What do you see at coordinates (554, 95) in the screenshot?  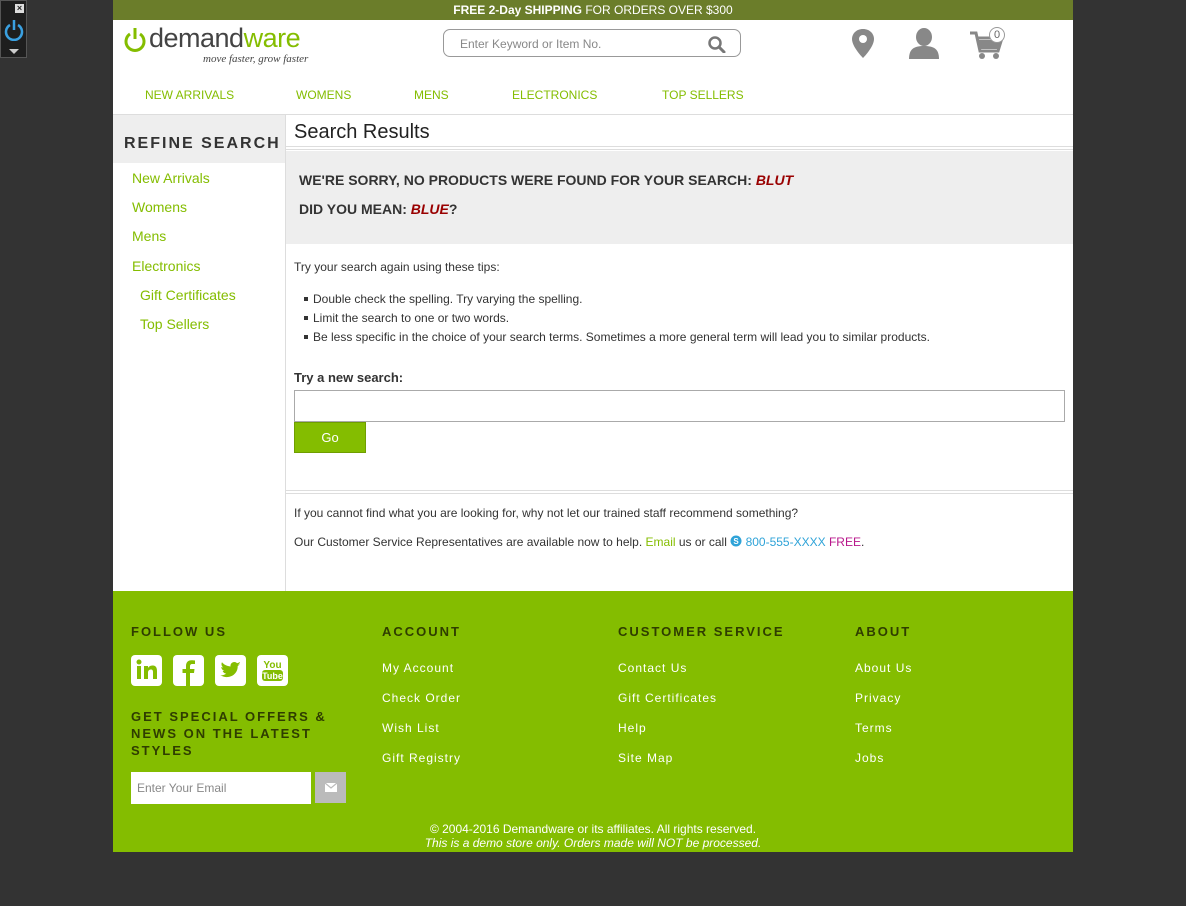 I see `nav-item-electronics: ELECTRONICS` at bounding box center [554, 95].